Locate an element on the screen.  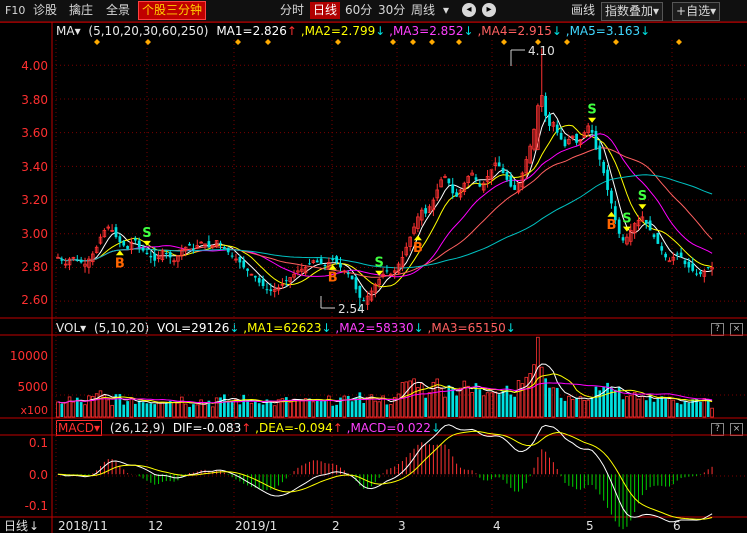
price-tick: 3.60 is located at coordinates (34, 133).